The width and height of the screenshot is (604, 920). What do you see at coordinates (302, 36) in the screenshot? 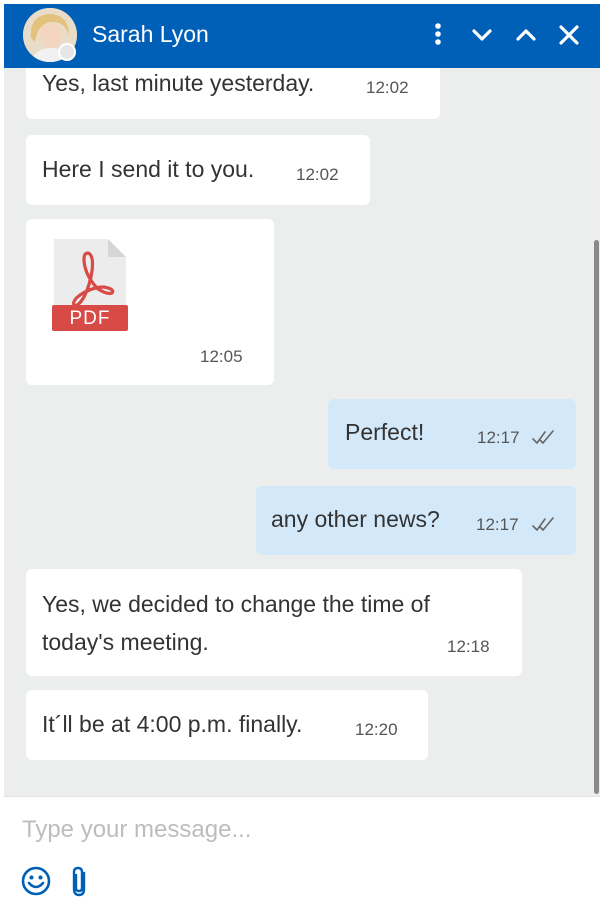
I see `chat-header: Sarah Lyon` at bounding box center [302, 36].